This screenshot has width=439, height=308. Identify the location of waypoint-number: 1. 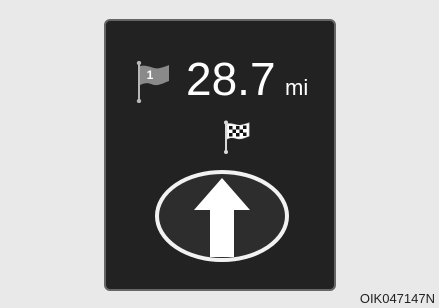
(150, 75).